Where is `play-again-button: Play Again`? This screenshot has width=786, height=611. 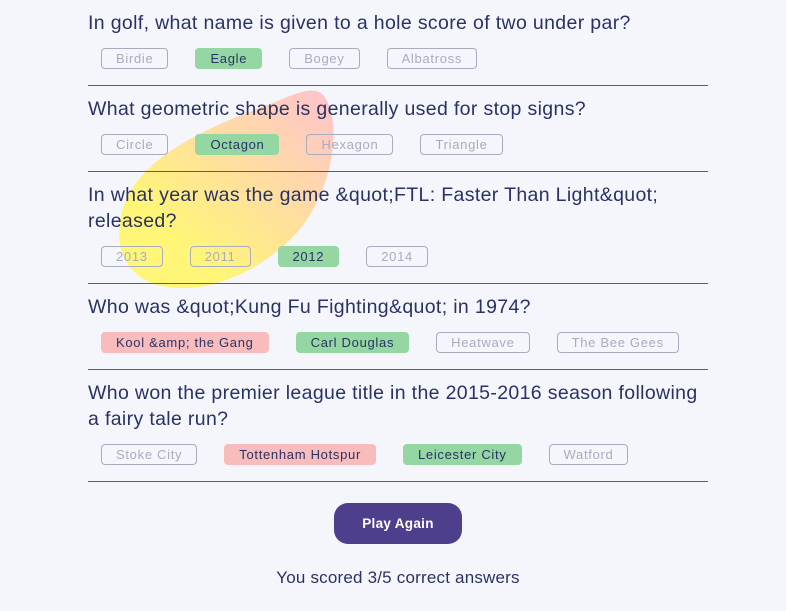
play-again-button: Play Again is located at coordinates (398, 523).